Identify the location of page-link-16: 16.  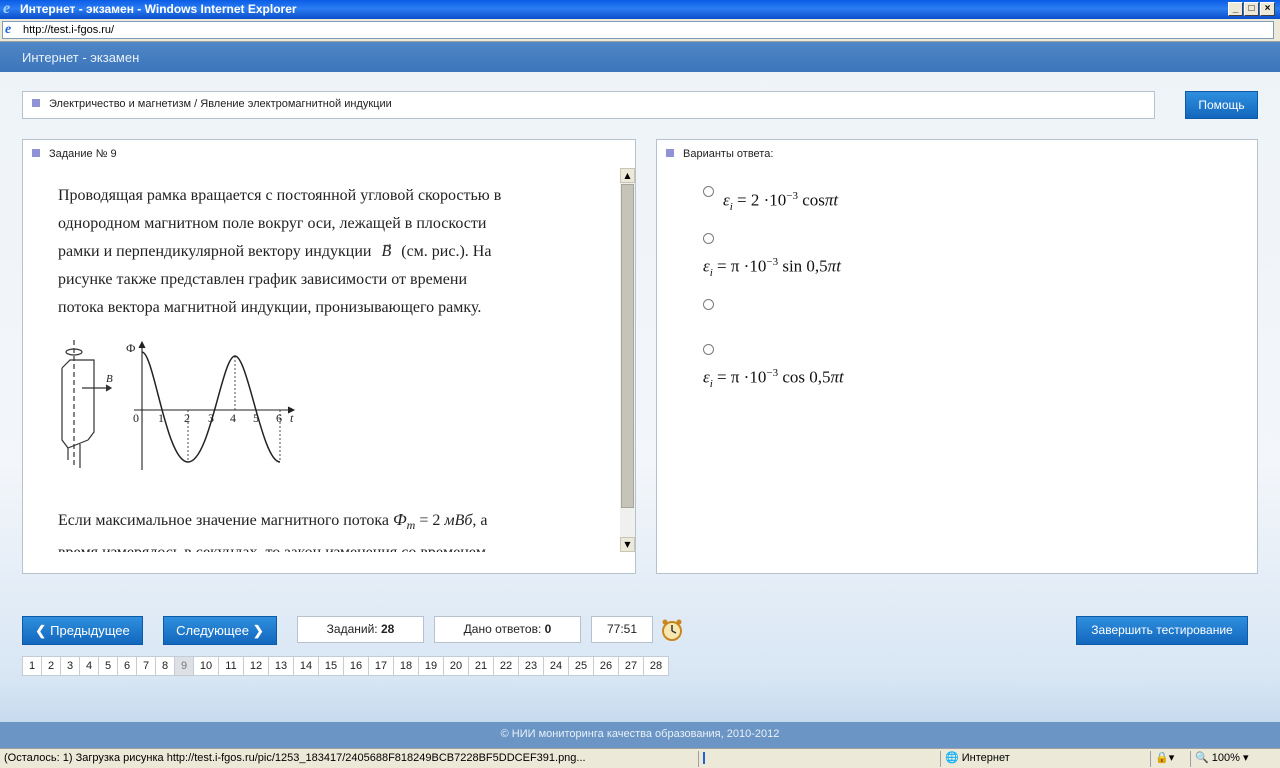
(356, 666).